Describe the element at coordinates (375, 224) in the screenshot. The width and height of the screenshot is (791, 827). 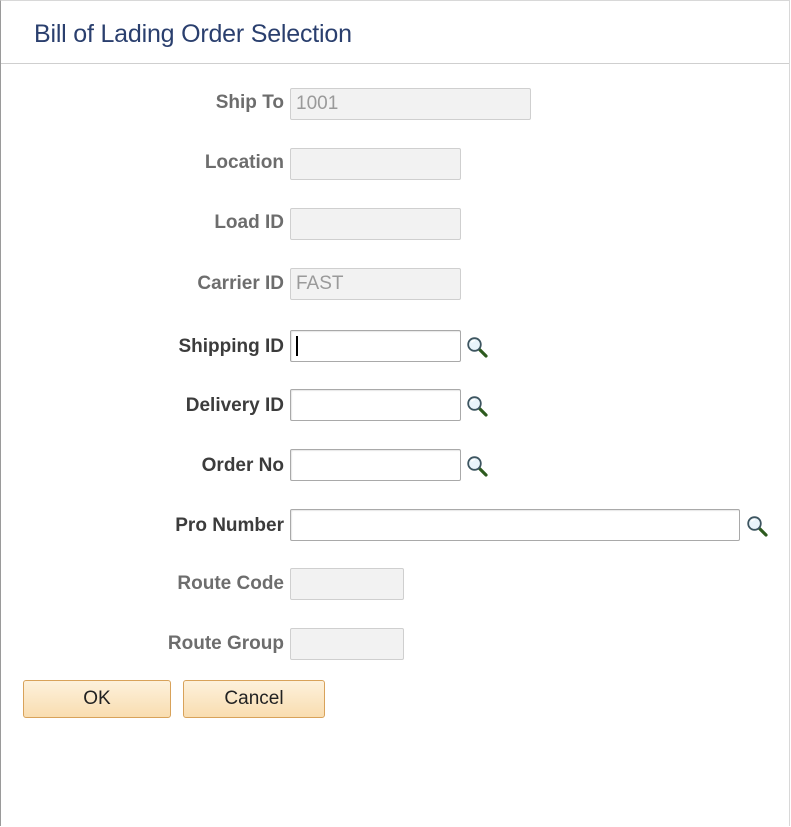
I see `load-id-field` at that location.